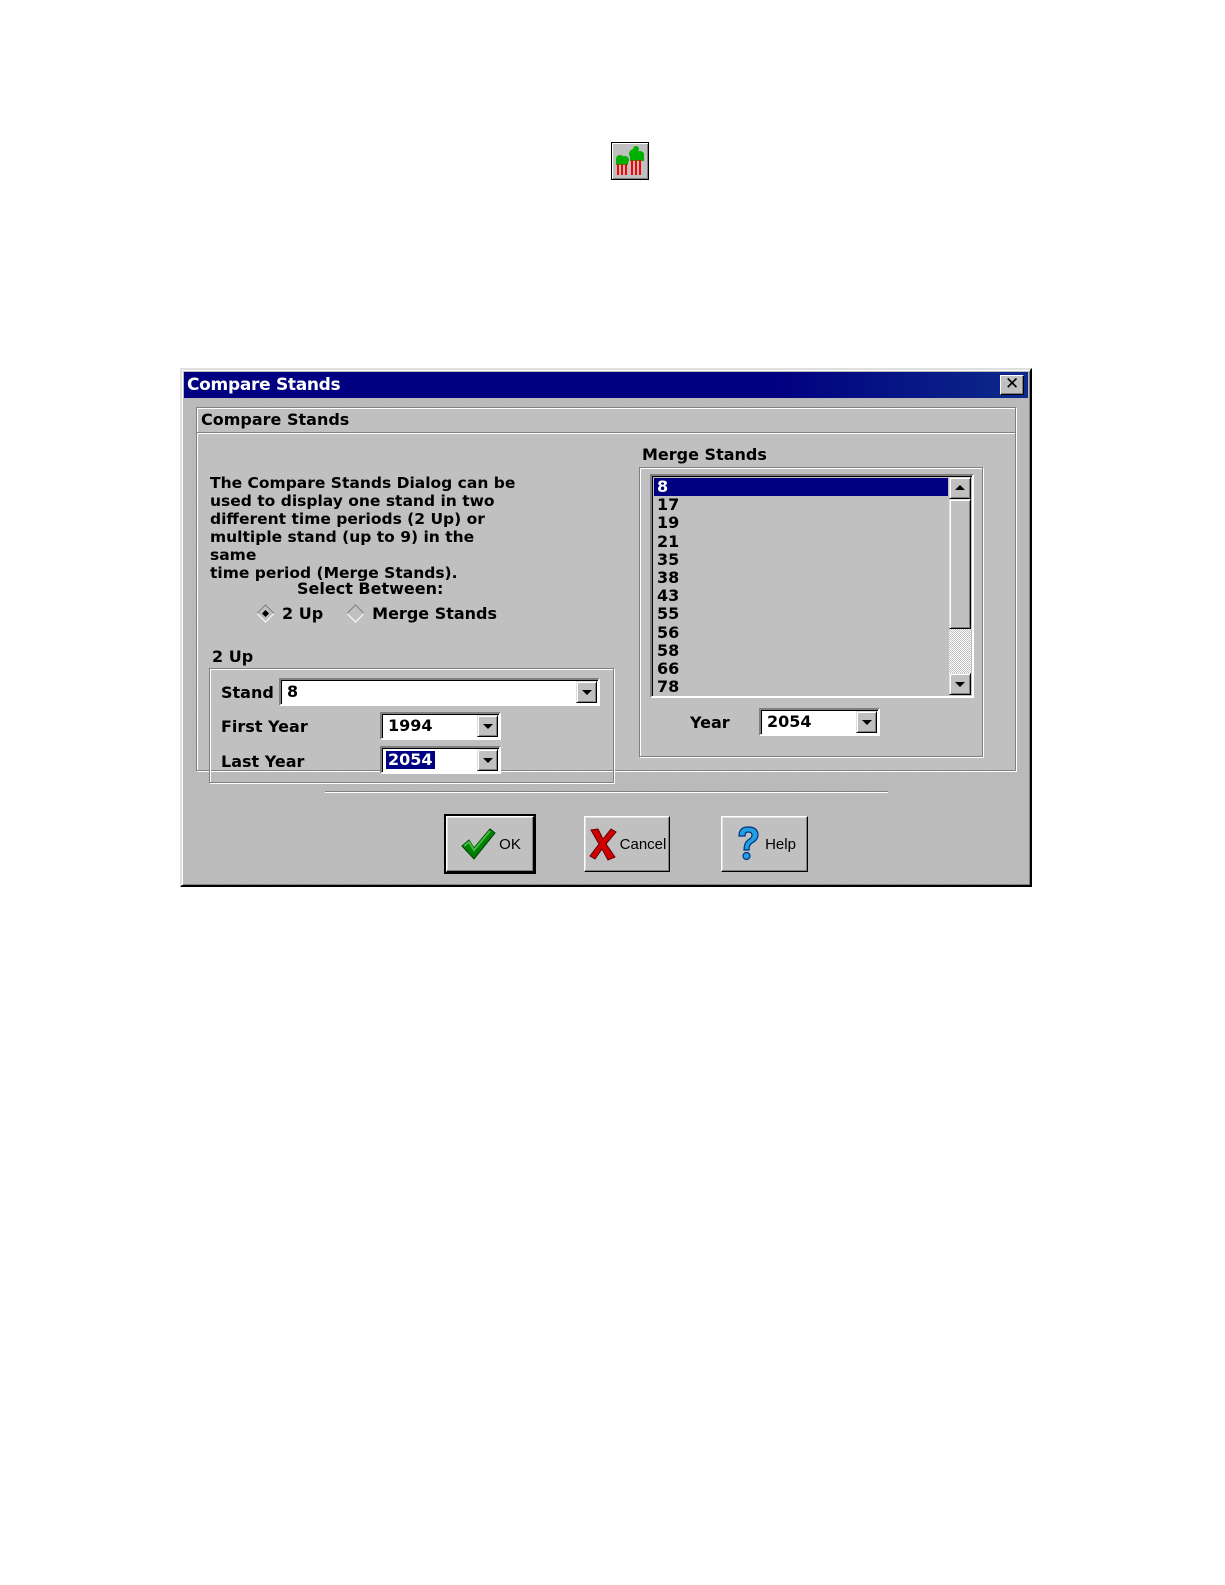 This screenshot has height=1585, width=1225. I want to click on list-item: 66, so click(801, 668).